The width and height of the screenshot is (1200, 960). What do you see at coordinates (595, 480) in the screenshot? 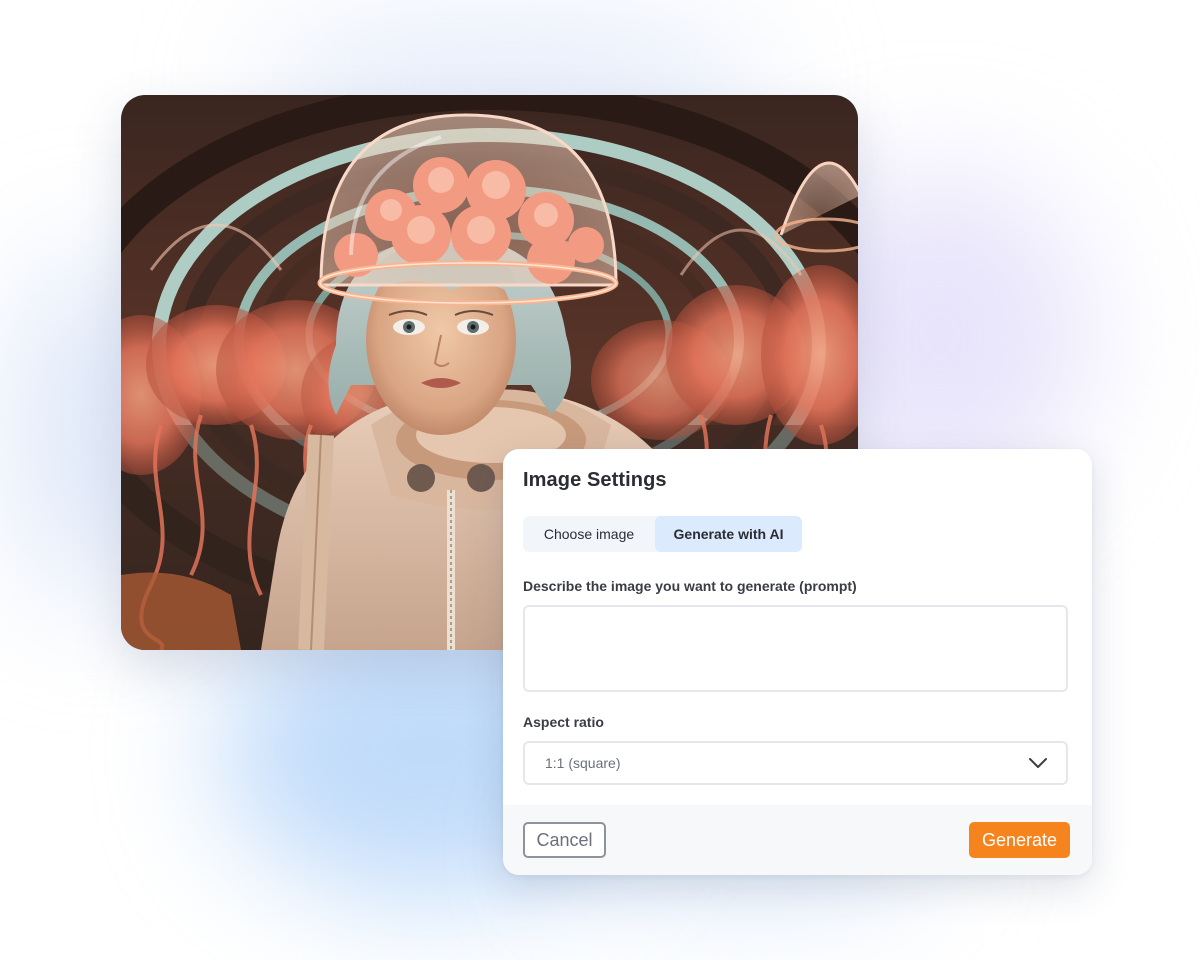
I see `dialog-title: Image Settings` at bounding box center [595, 480].